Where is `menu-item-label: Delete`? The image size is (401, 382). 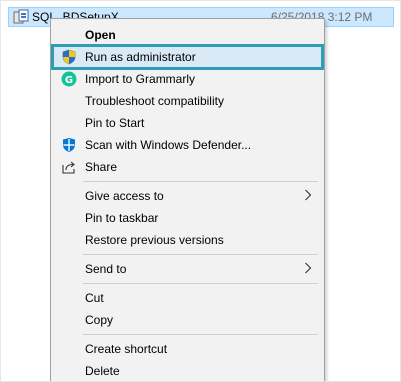
menu-item-label: Delete is located at coordinates (102, 371).